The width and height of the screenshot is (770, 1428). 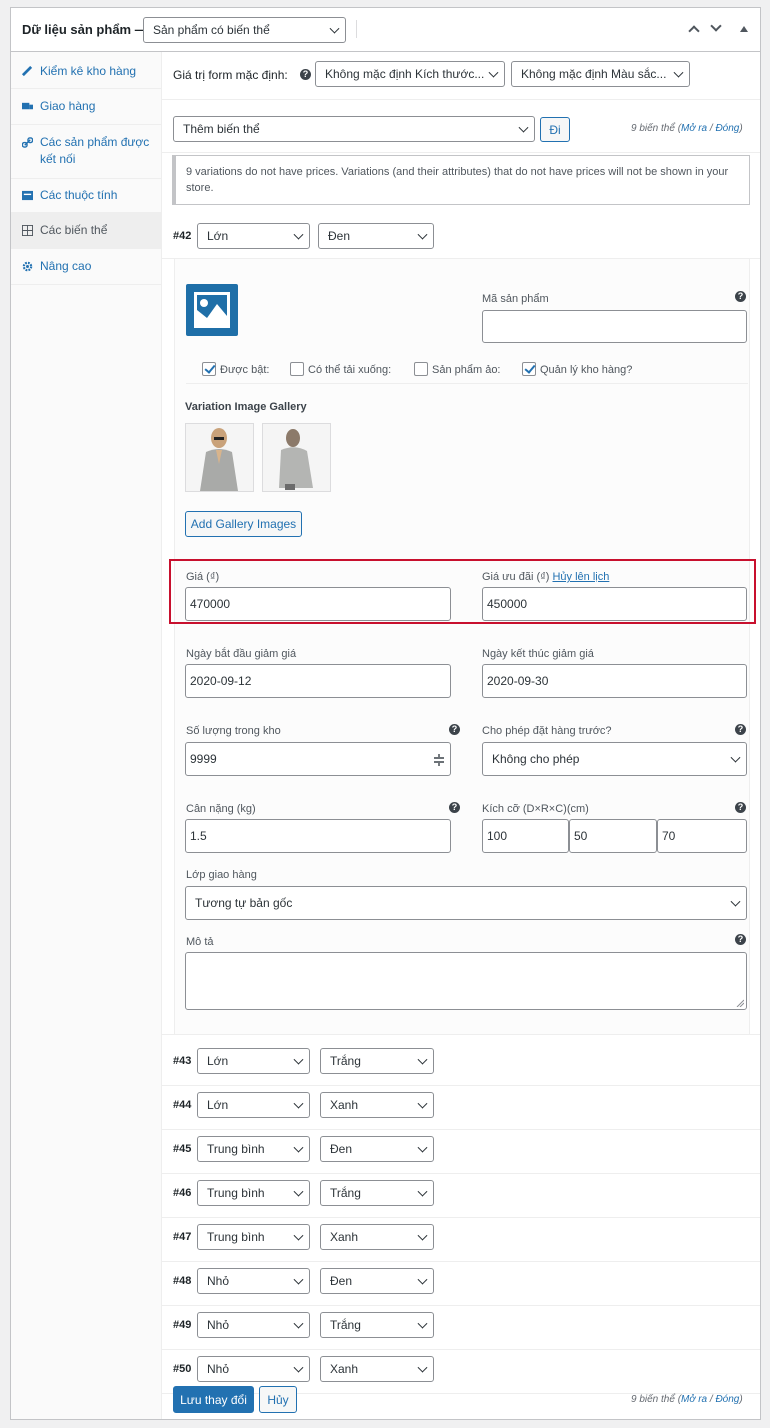 I want to click on variation-color-value: Đen, so click(x=341, y=1149).